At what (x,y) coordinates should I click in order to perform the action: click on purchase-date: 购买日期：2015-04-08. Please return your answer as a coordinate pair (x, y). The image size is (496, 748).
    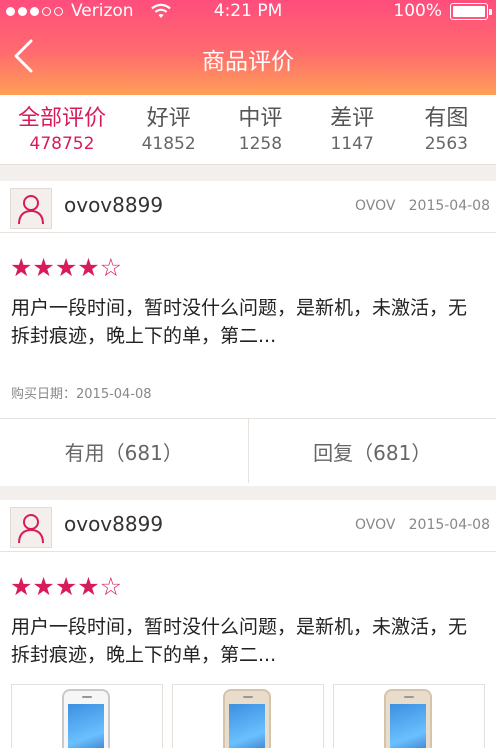
    Looking at the image, I should click on (81, 394).